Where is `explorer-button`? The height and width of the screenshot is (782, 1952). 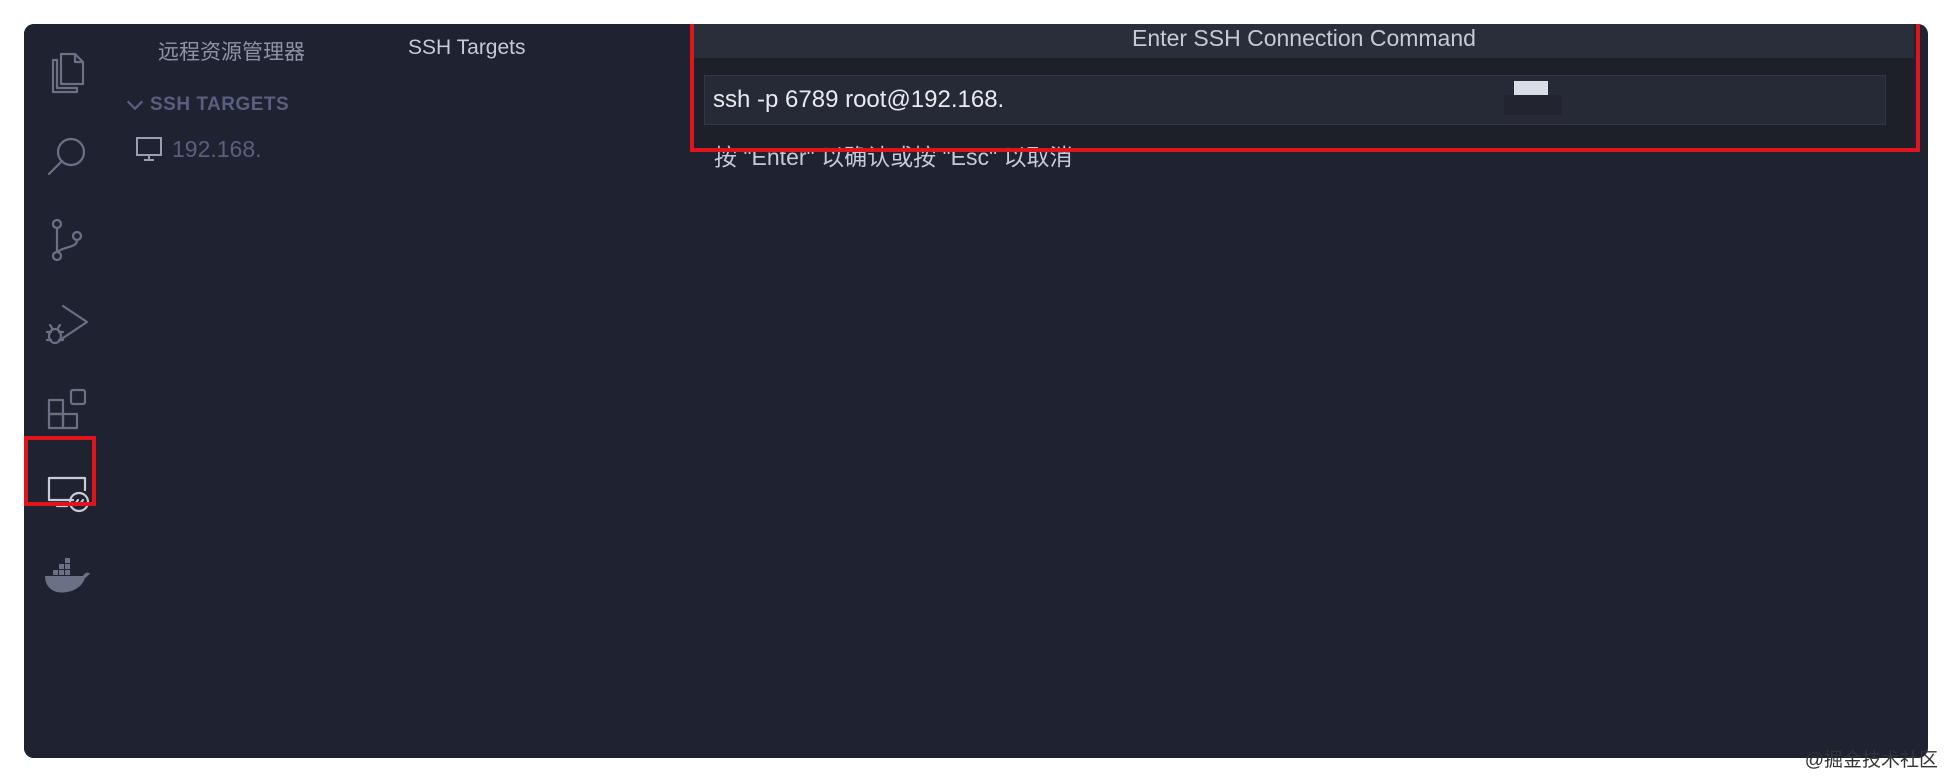
explorer-button is located at coordinates (67, 72).